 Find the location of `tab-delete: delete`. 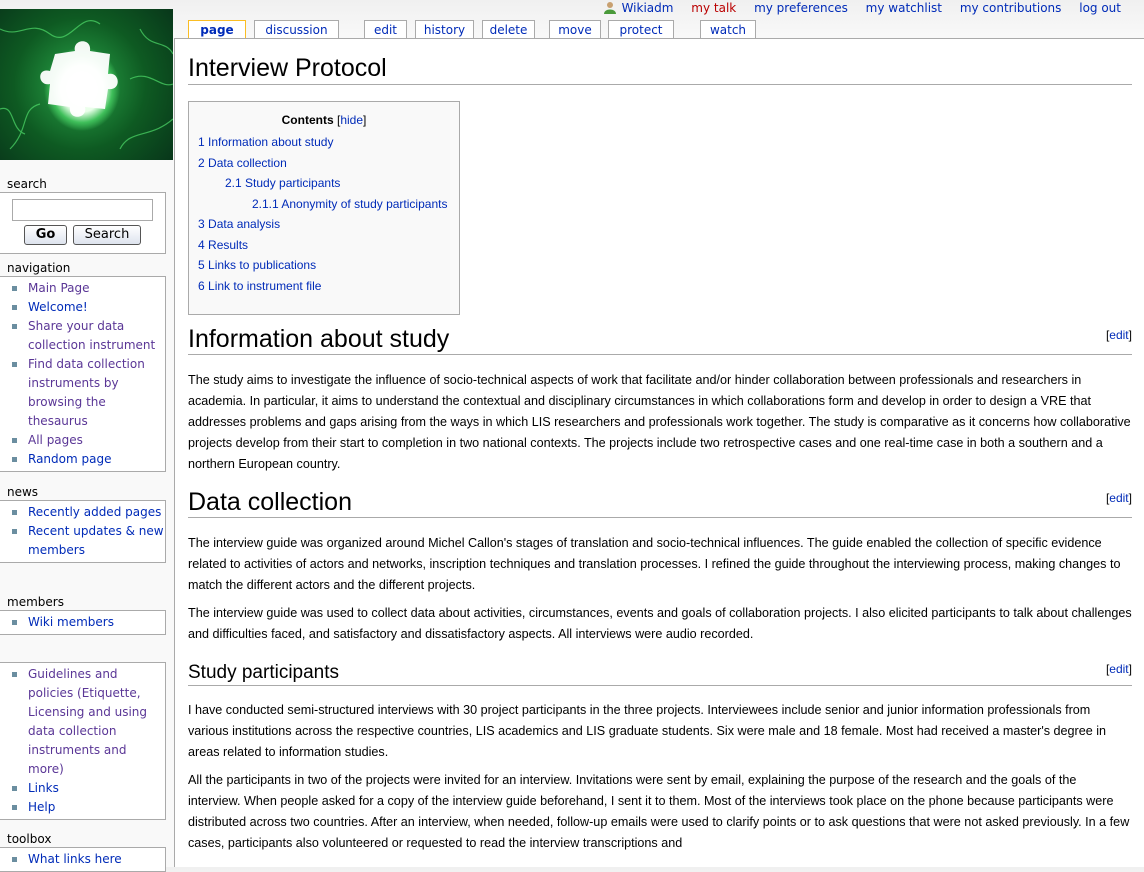

tab-delete: delete is located at coordinates (508, 29).